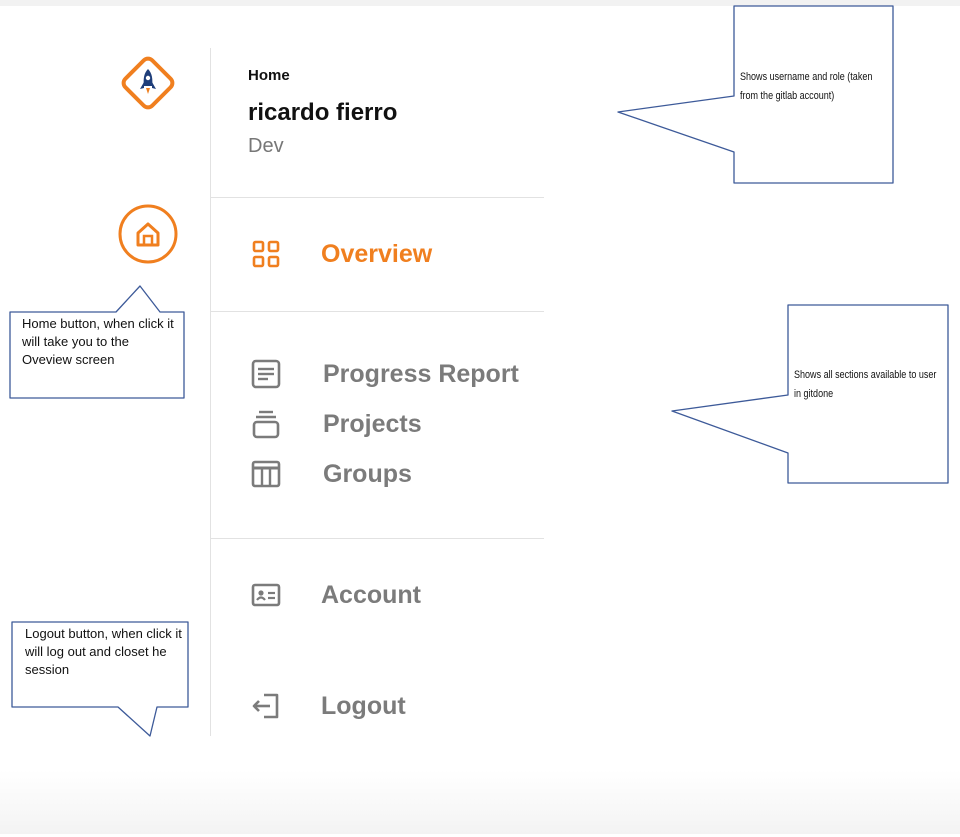 The image size is (960, 837). What do you see at coordinates (266, 595) in the screenshot?
I see `id-card-icon` at bounding box center [266, 595].